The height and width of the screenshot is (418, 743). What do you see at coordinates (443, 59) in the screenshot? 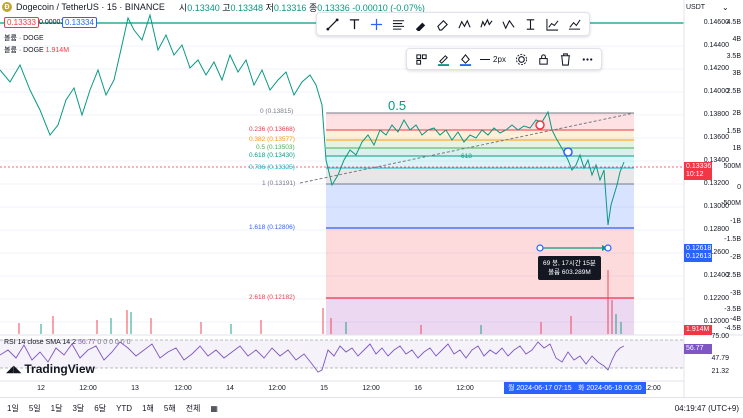
I see `line-color-icon` at bounding box center [443, 59].